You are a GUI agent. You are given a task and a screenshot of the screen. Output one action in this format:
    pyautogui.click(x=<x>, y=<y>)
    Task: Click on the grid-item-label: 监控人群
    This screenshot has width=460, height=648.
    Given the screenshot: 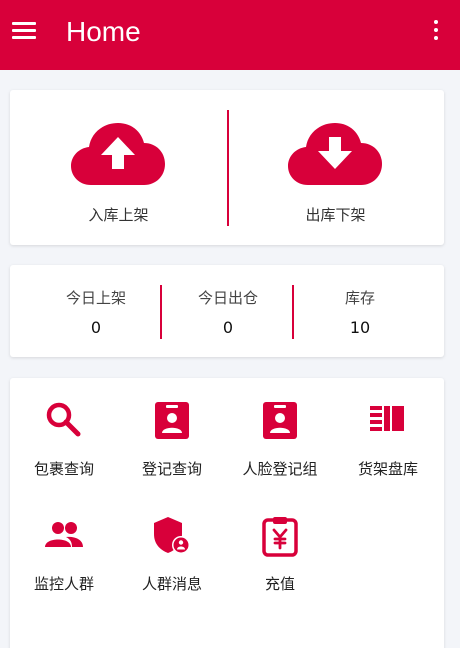 What is the action you would take?
    pyautogui.click(x=63, y=584)
    